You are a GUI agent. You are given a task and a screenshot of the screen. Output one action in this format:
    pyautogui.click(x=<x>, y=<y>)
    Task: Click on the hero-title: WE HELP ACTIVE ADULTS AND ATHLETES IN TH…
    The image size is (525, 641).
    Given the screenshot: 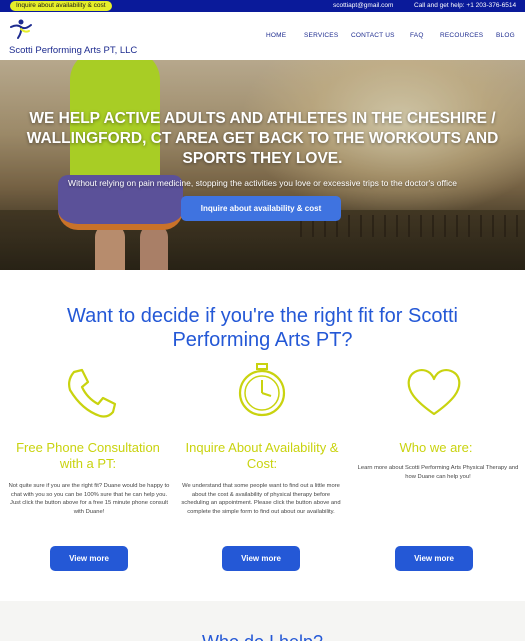 What is the action you would take?
    pyautogui.click(x=262, y=138)
    